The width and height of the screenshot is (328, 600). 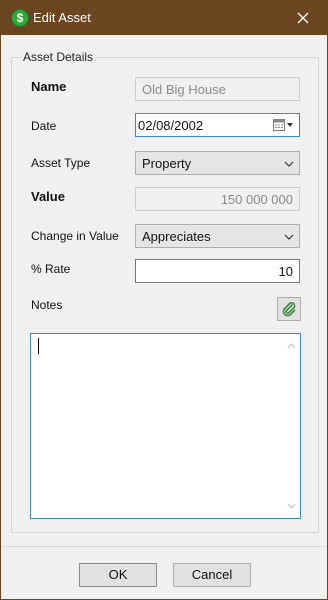 What do you see at coordinates (44, 126) in the screenshot?
I see `date-label: Date` at bounding box center [44, 126].